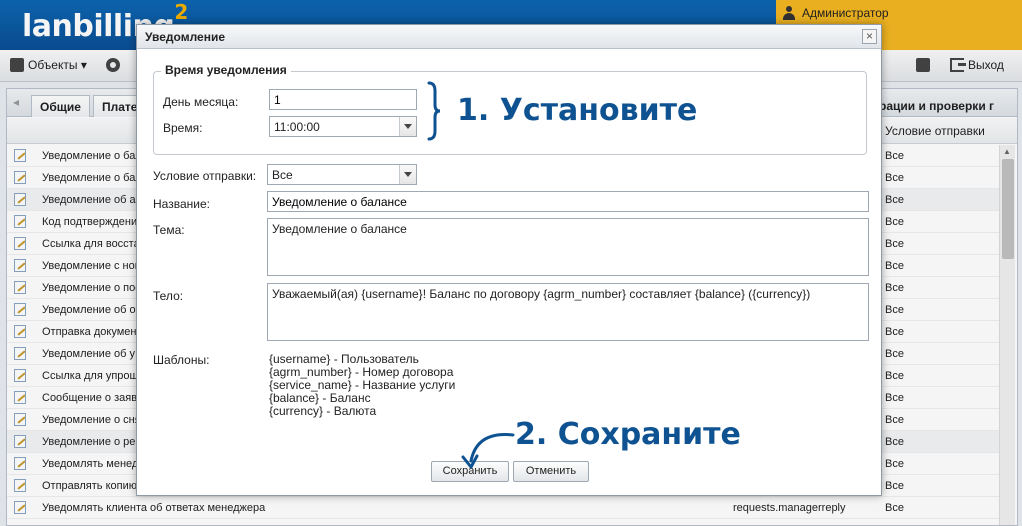 The image size is (1022, 526). I want to click on name-input, so click(568, 201).